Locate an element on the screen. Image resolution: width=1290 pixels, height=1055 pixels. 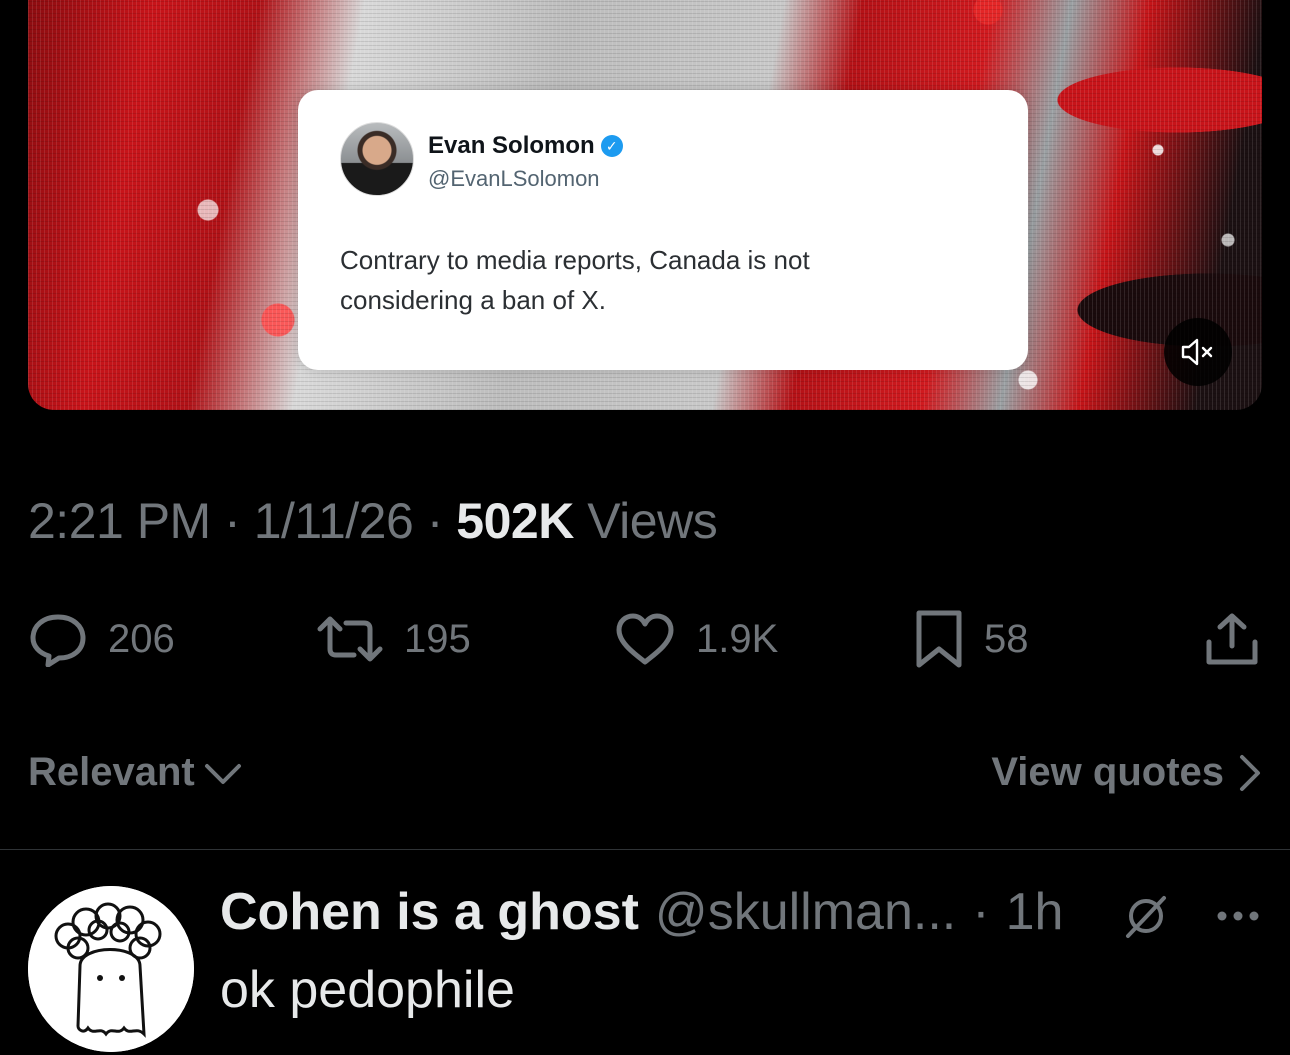
replies-sort-row: Relevant View quotes is located at coordinates (645, 778).